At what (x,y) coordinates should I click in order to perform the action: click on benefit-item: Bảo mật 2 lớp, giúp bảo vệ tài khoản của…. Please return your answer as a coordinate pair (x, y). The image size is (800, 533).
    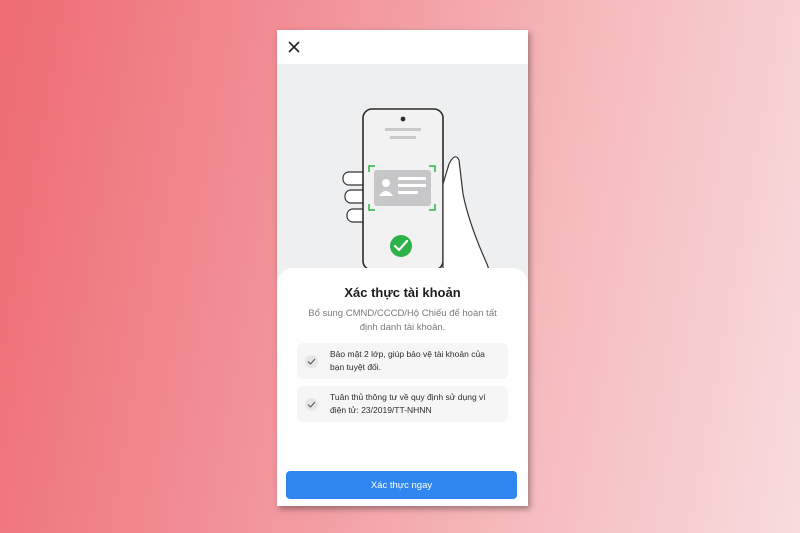
    Looking at the image, I should click on (402, 361).